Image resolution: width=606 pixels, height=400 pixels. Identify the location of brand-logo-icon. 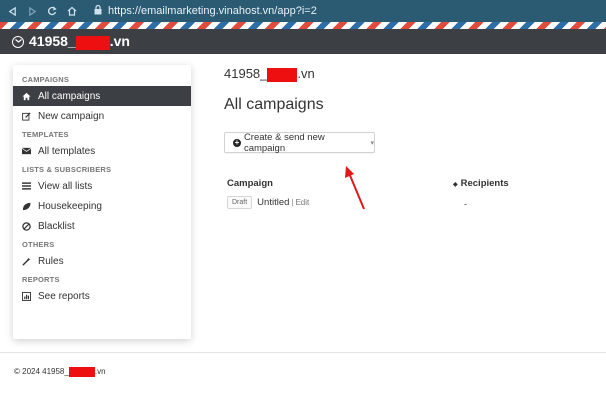
(18, 41).